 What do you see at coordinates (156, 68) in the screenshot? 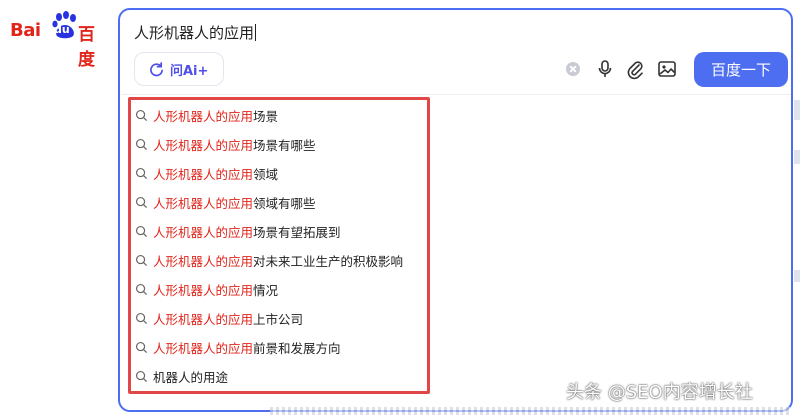
I see `ai-refresh-icon` at bounding box center [156, 68].